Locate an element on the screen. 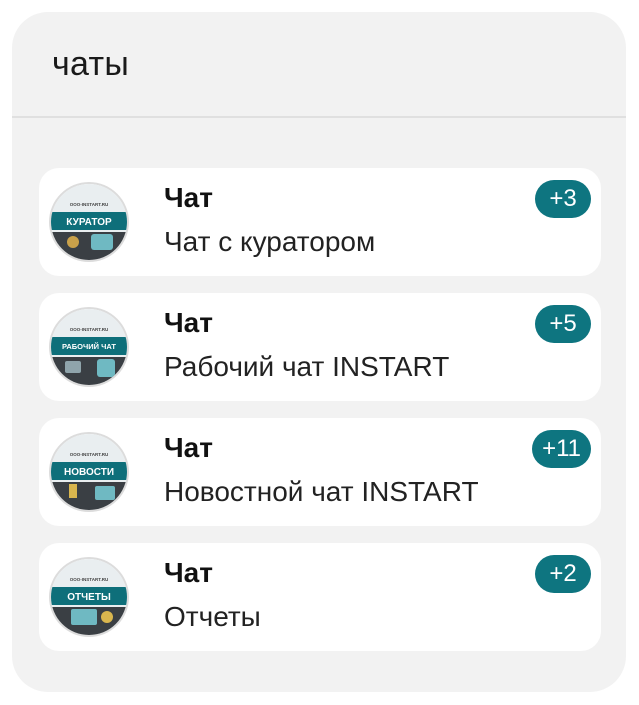  chat-preview: Новостной чат INSTART is located at coordinates (321, 491).